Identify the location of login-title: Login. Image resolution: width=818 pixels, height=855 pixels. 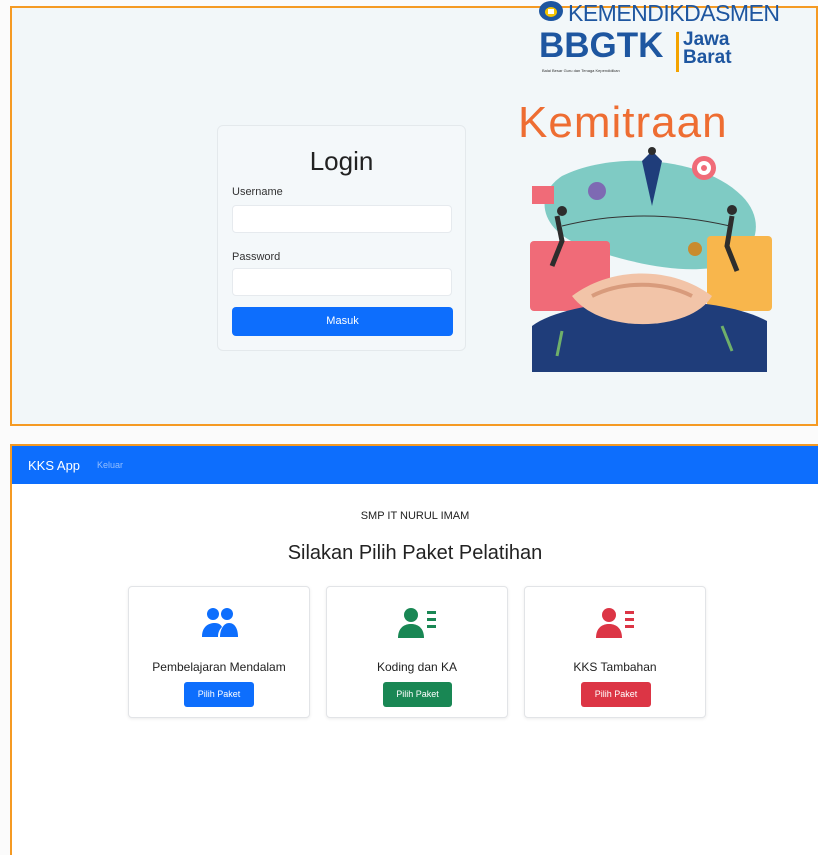
(341, 161).